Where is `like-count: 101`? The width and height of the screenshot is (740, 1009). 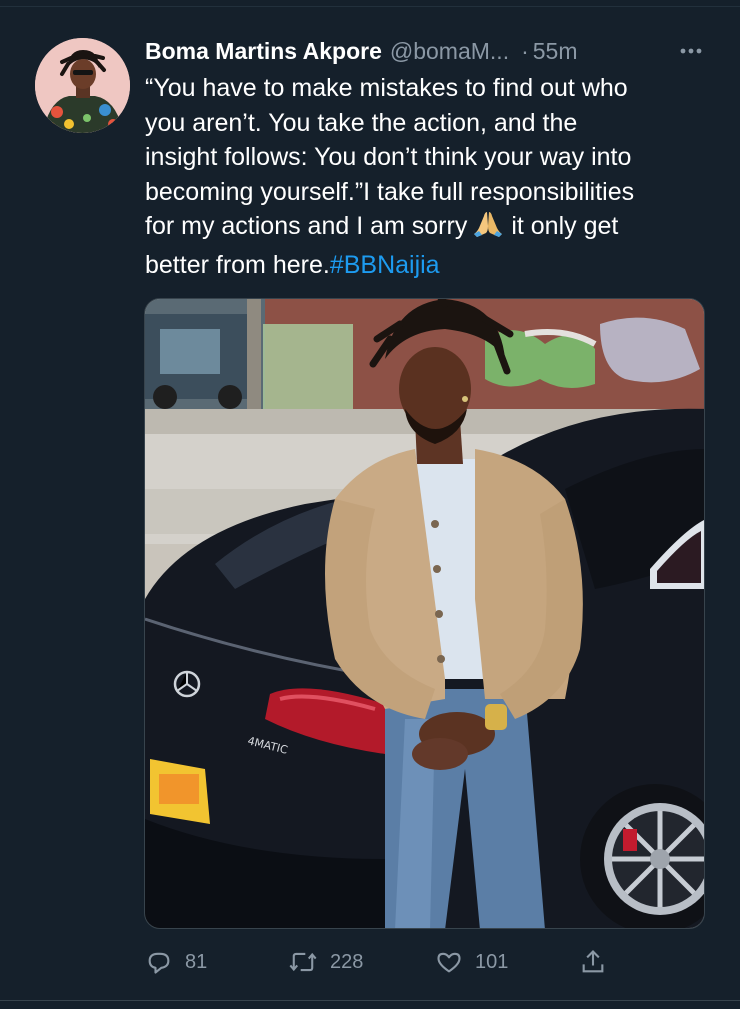
like-count: 101 is located at coordinates (492, 961).